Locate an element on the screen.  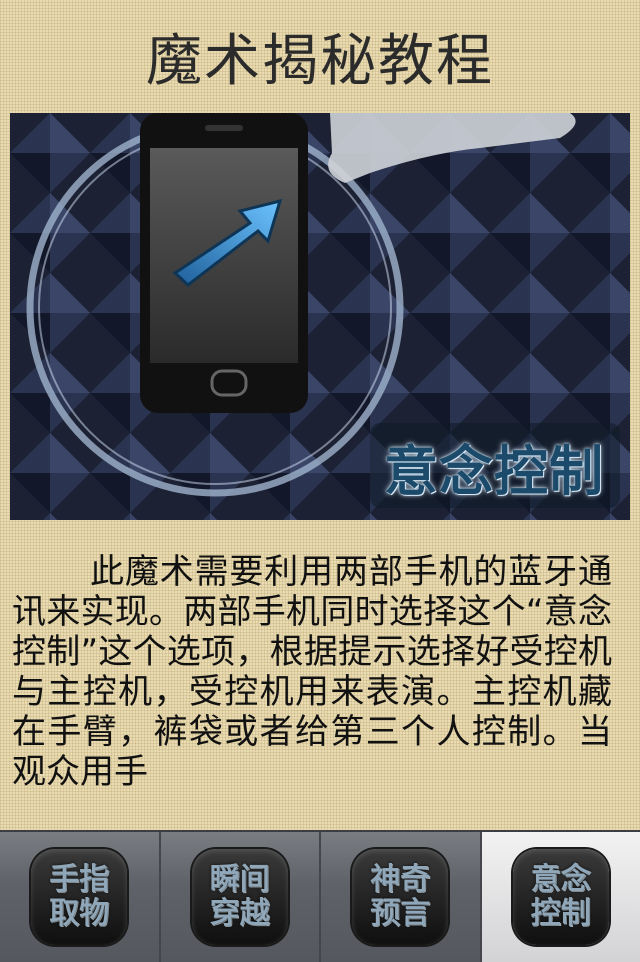
tab-mind-control: 意念 控制 is located at coordinates (561, 897).